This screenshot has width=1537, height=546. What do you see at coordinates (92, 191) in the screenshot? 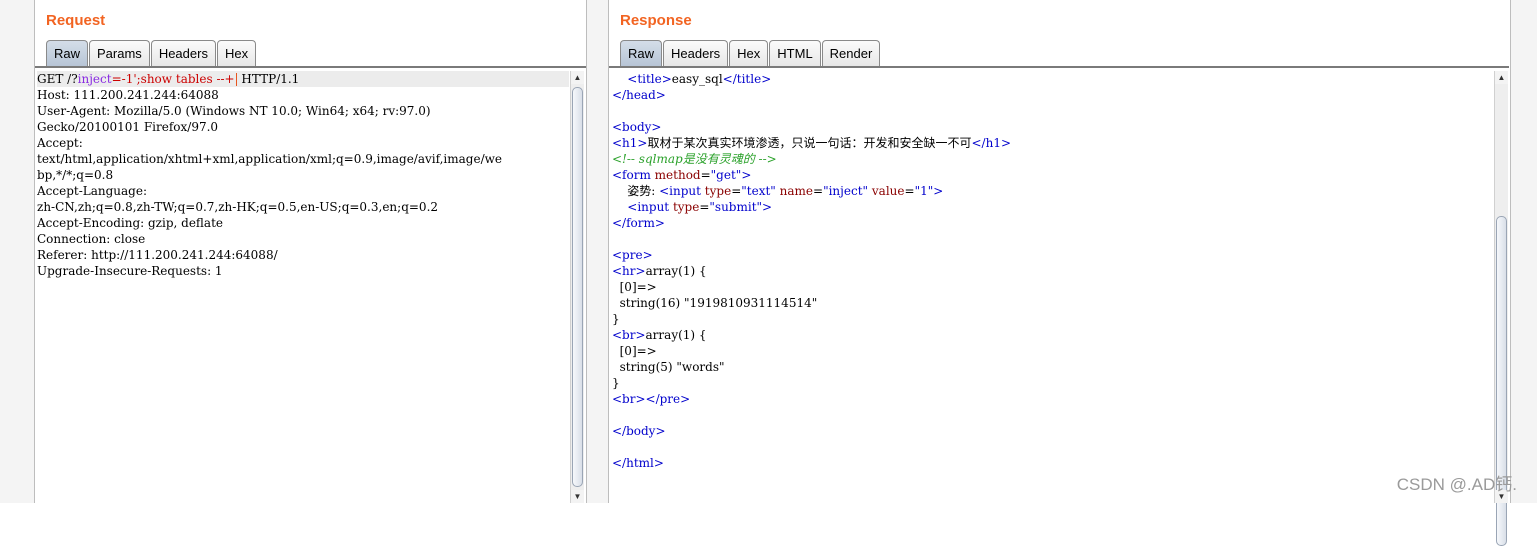
I see `request-line: Accept-Language:` at bounding box center [92, 191].